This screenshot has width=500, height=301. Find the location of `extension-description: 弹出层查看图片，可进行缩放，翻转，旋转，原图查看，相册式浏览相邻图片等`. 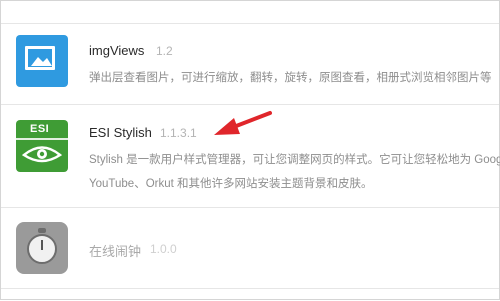

extension-description: 弹出层查看图片，可进行缩放，翻转，旋转，原图查看，相册式浏览相邻图片等 is located at coordinates (290, 78).